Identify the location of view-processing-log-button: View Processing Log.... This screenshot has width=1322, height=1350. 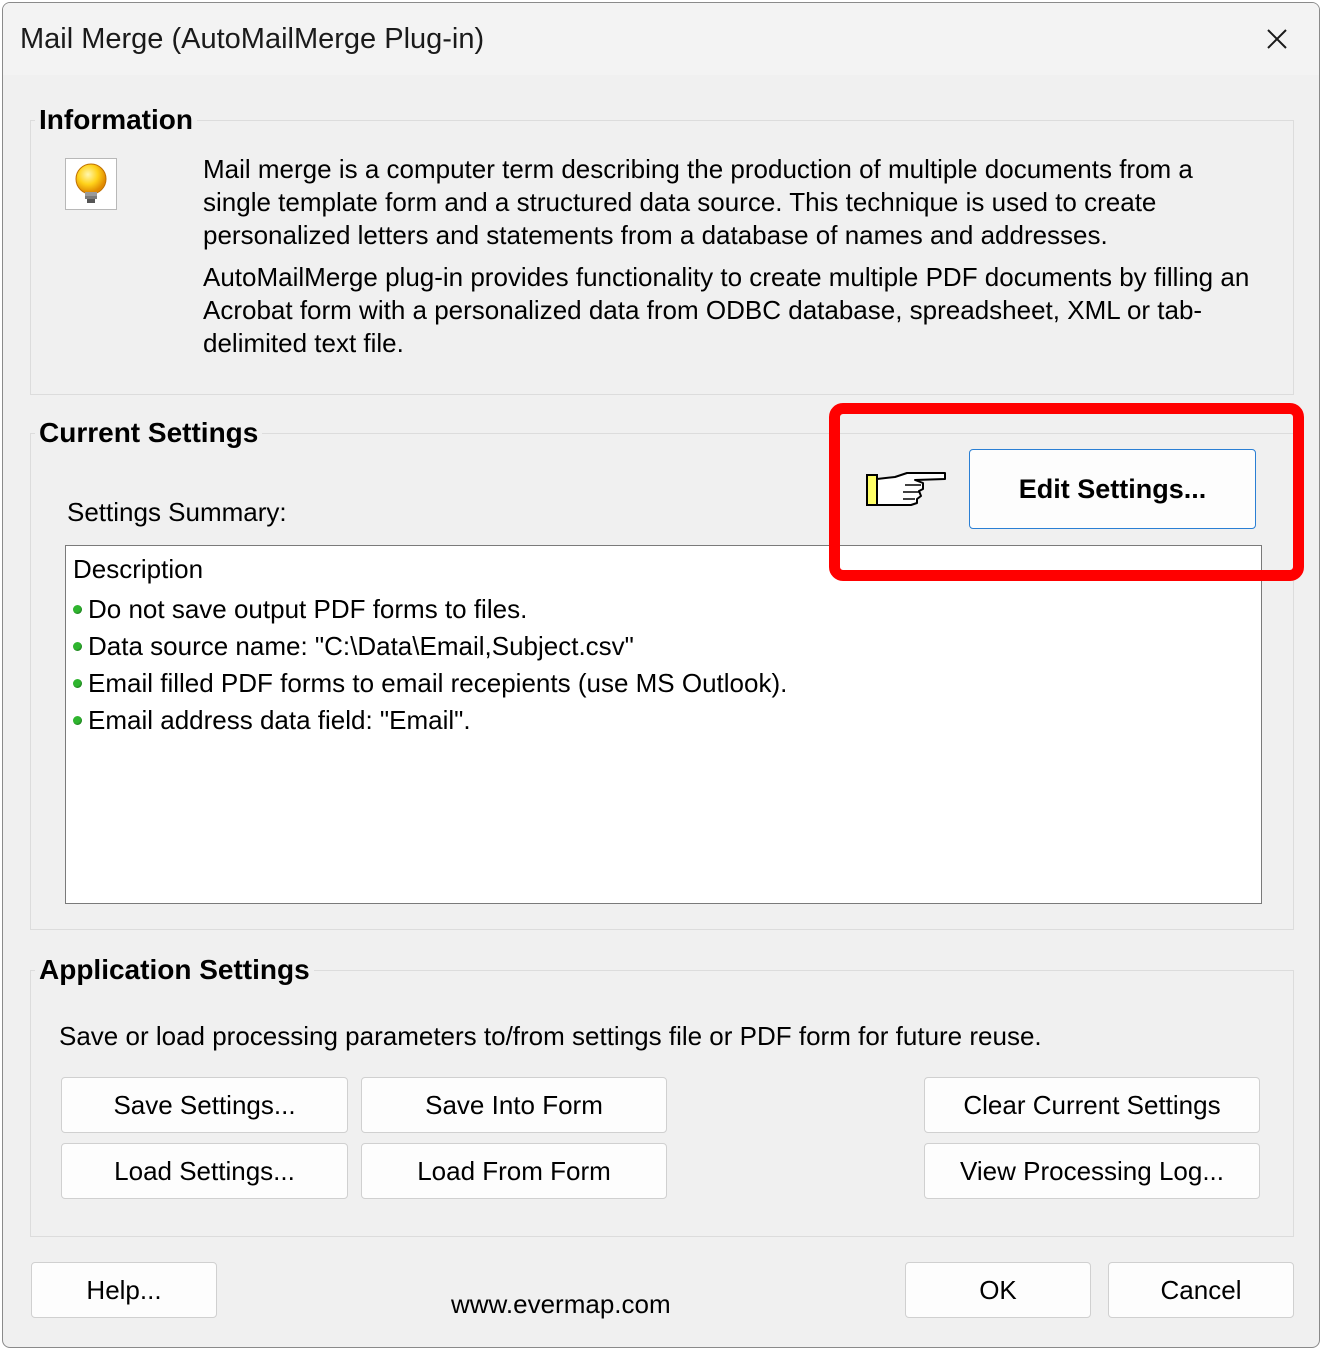
(1092, 1171).